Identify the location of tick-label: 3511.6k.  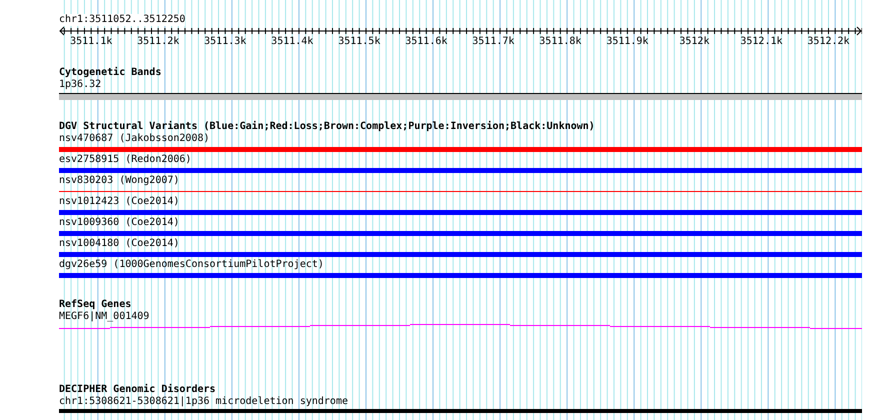
(426, 41).